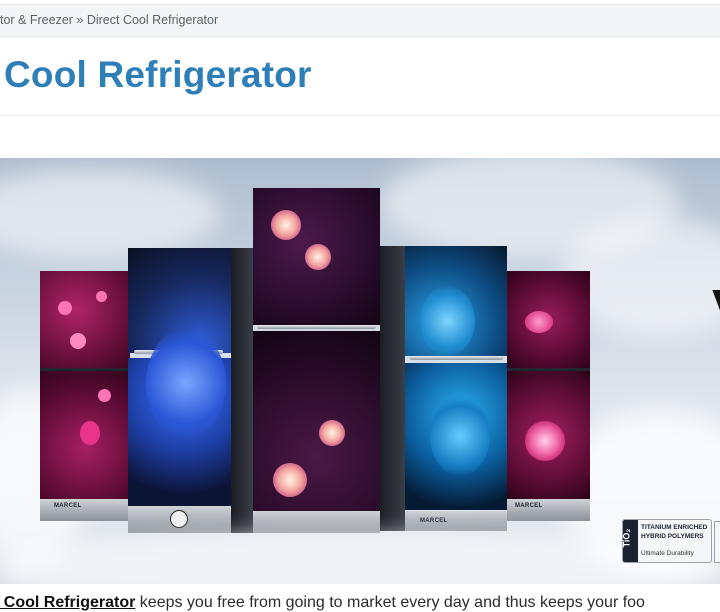 The image size is (720, 612). Describe the element at coordinates (443, 388) in the screenshot. I see `fridge-blue-lily: MARCEL` at that location.